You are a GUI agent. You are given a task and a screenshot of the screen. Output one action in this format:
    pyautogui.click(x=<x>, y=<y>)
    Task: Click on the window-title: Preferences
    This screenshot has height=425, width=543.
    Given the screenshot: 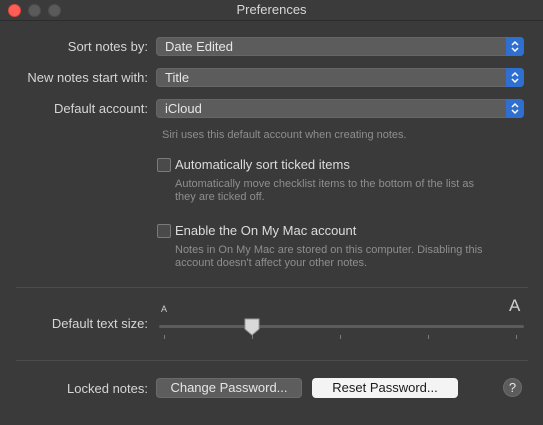 What is the action you would take?
    pyautogui.click(x=271, y=9)
    